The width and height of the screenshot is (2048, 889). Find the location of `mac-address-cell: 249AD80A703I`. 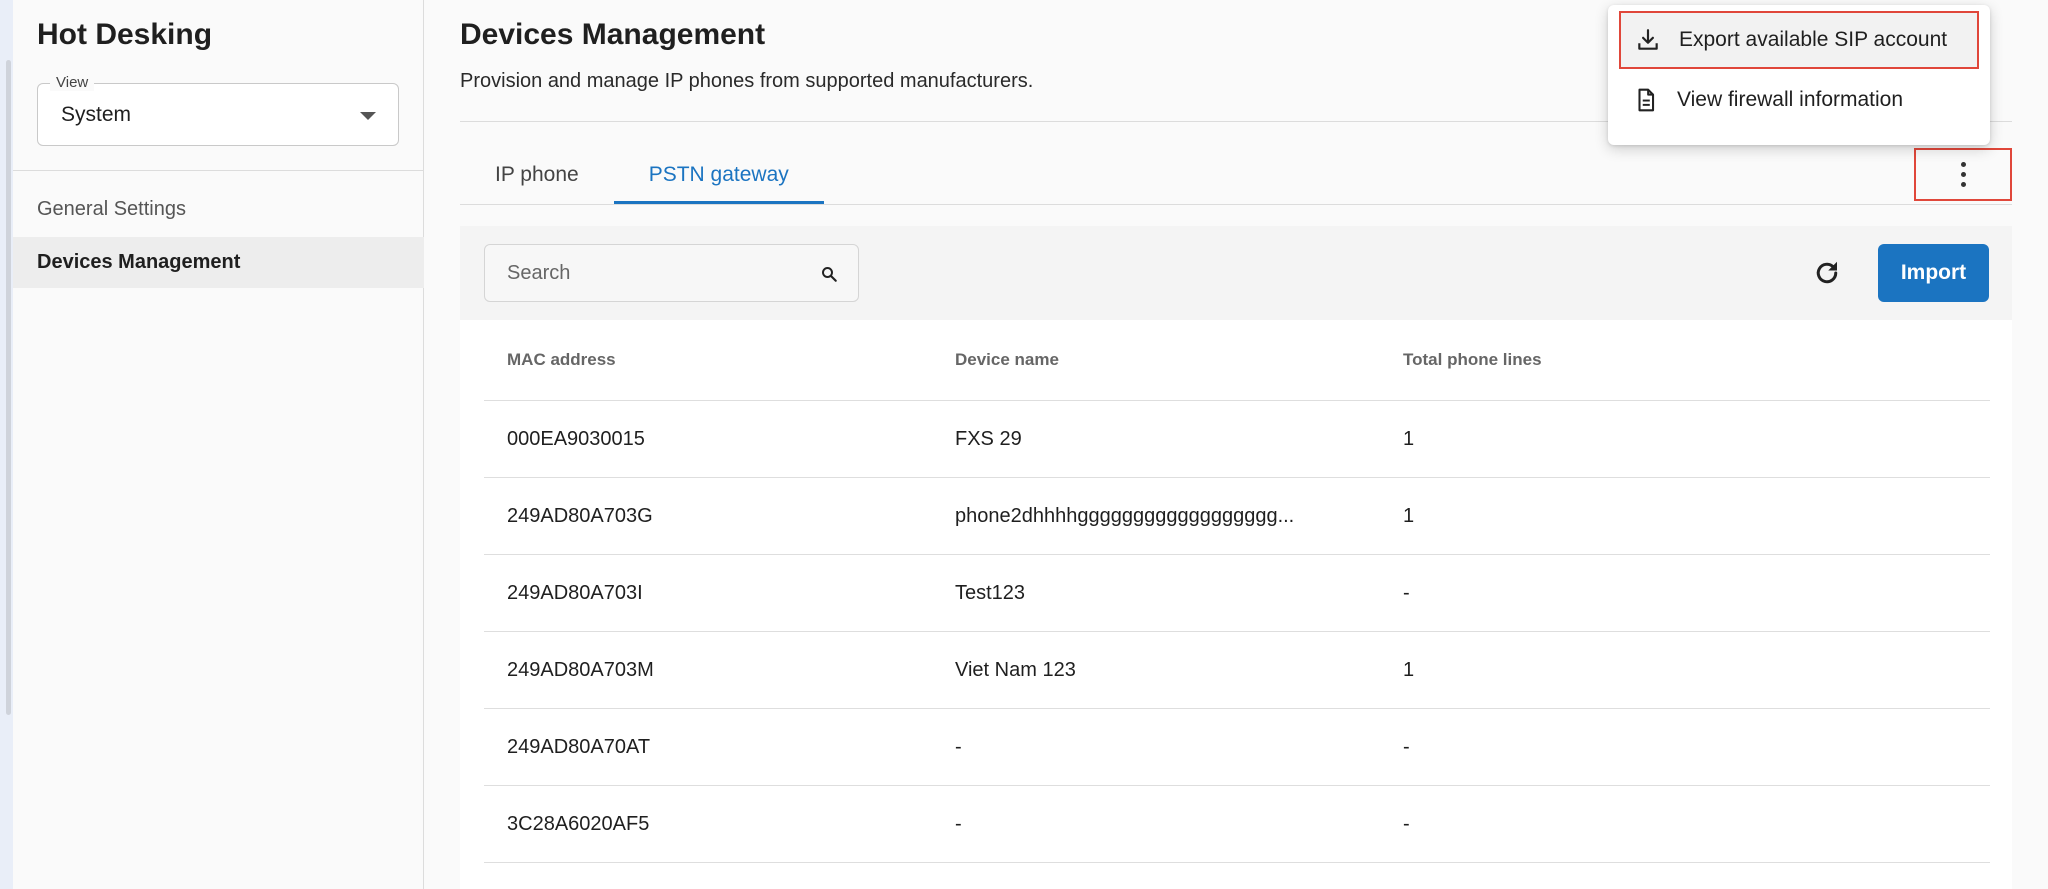

mac-address-cell: 249AD80A703I is located at coordinates (575, 592).